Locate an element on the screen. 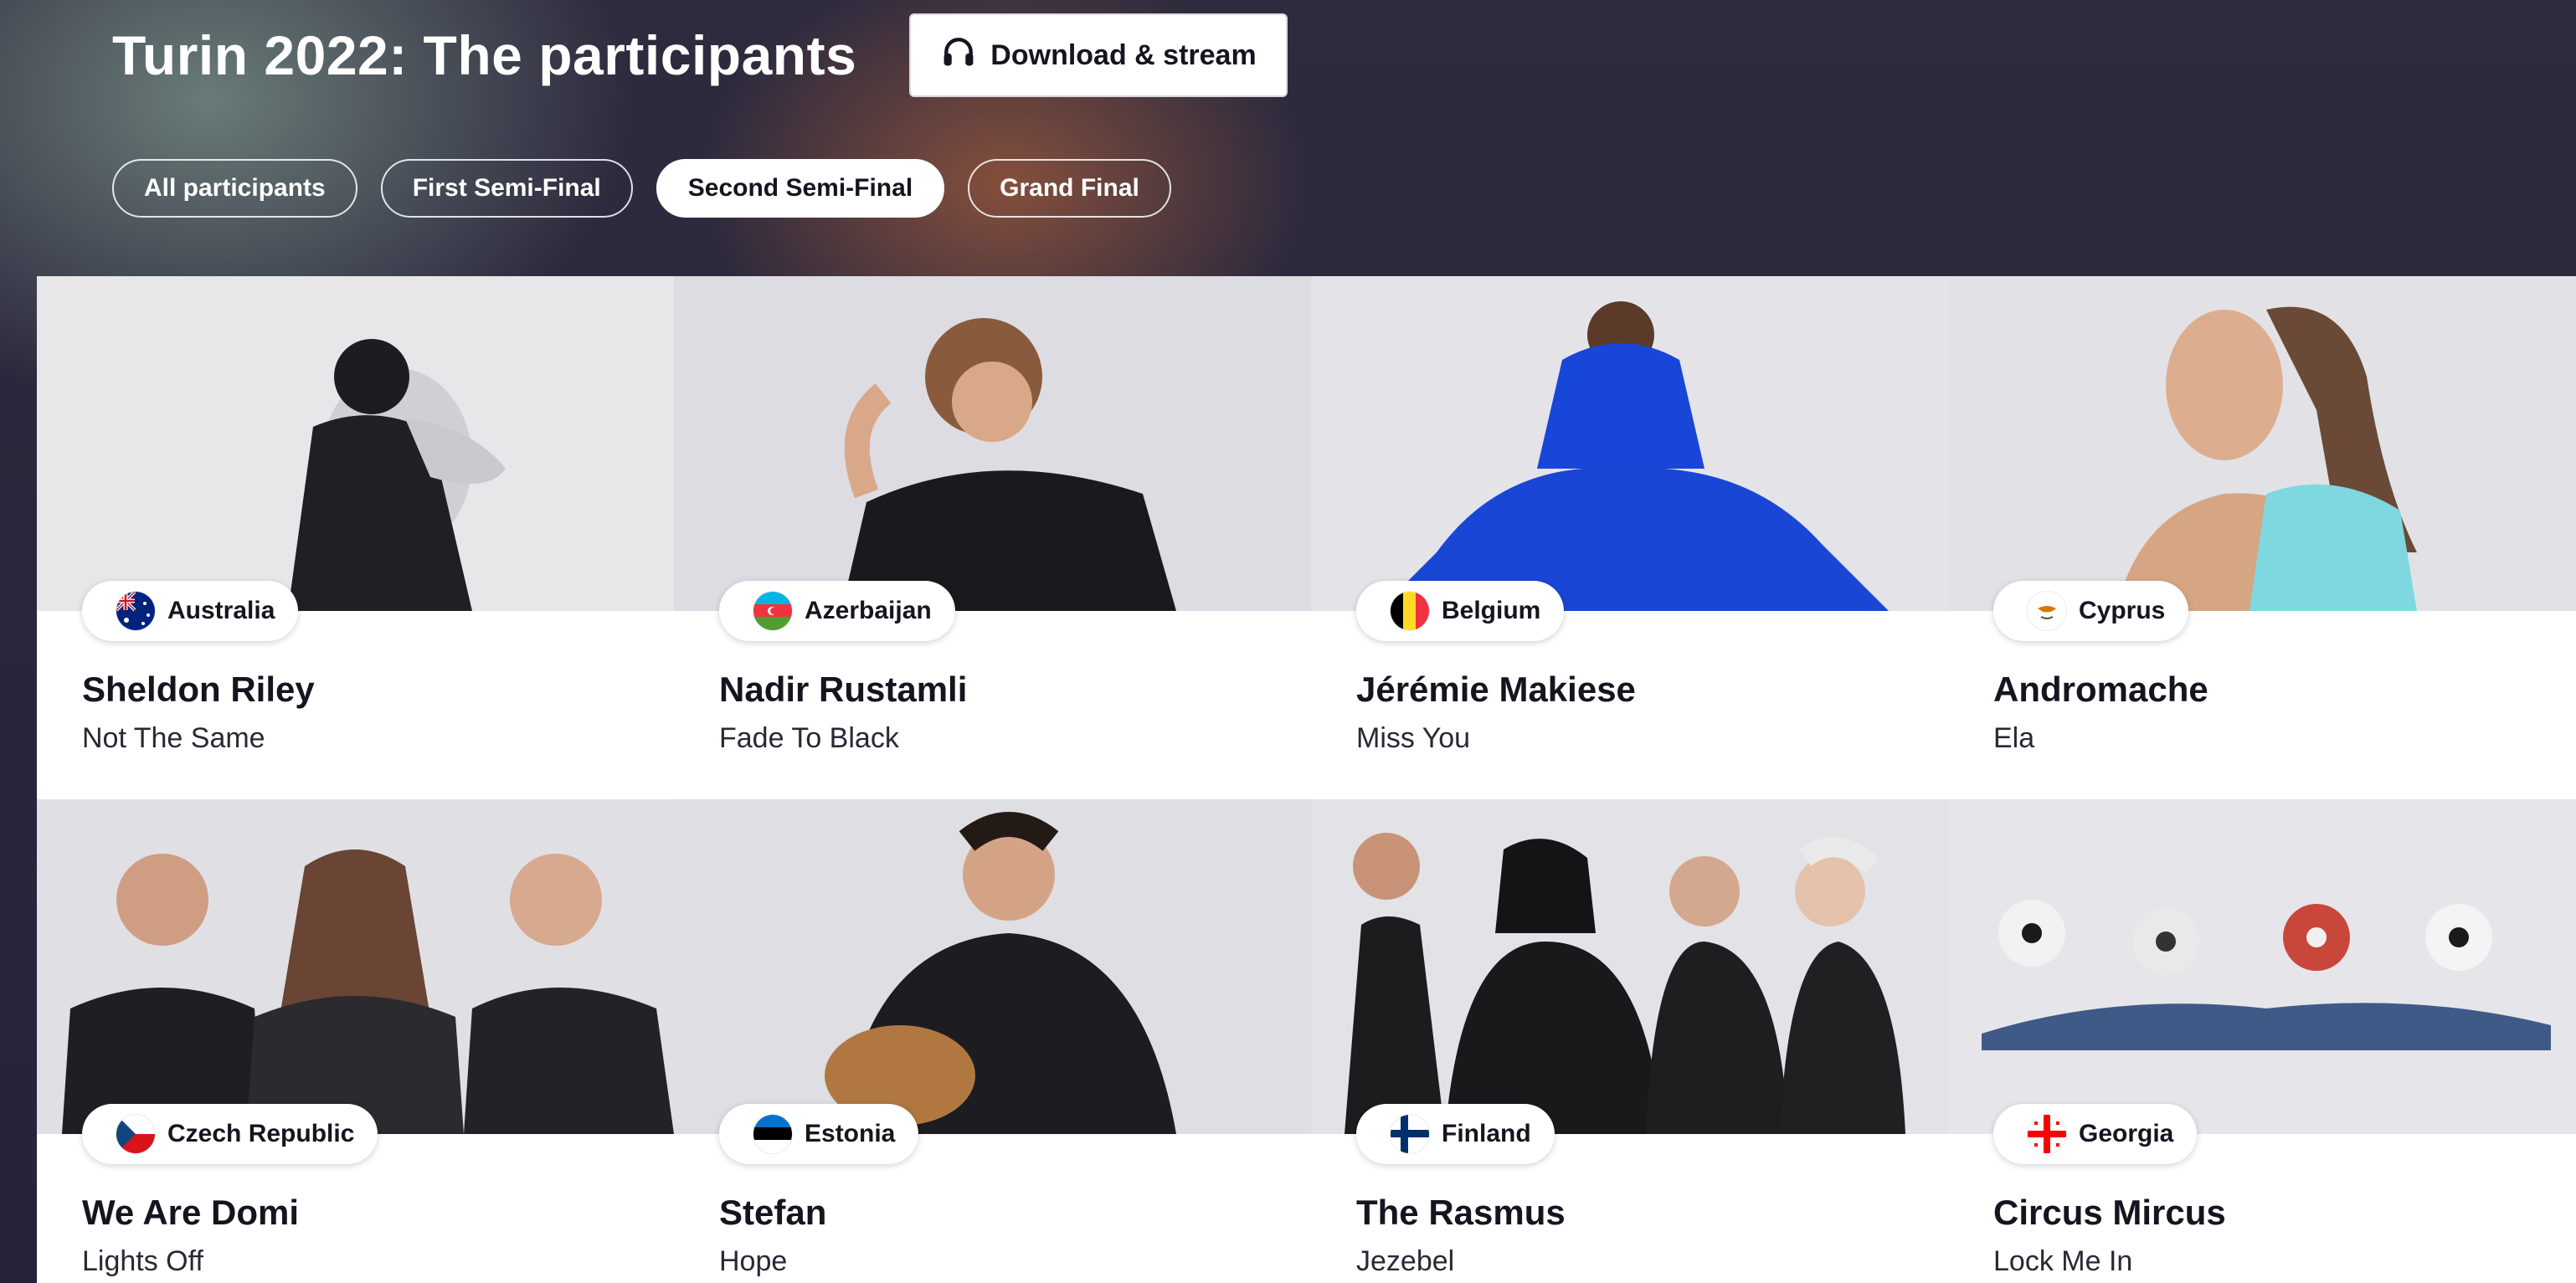  song-title: Miss You is located at coordinates (1414, 738).